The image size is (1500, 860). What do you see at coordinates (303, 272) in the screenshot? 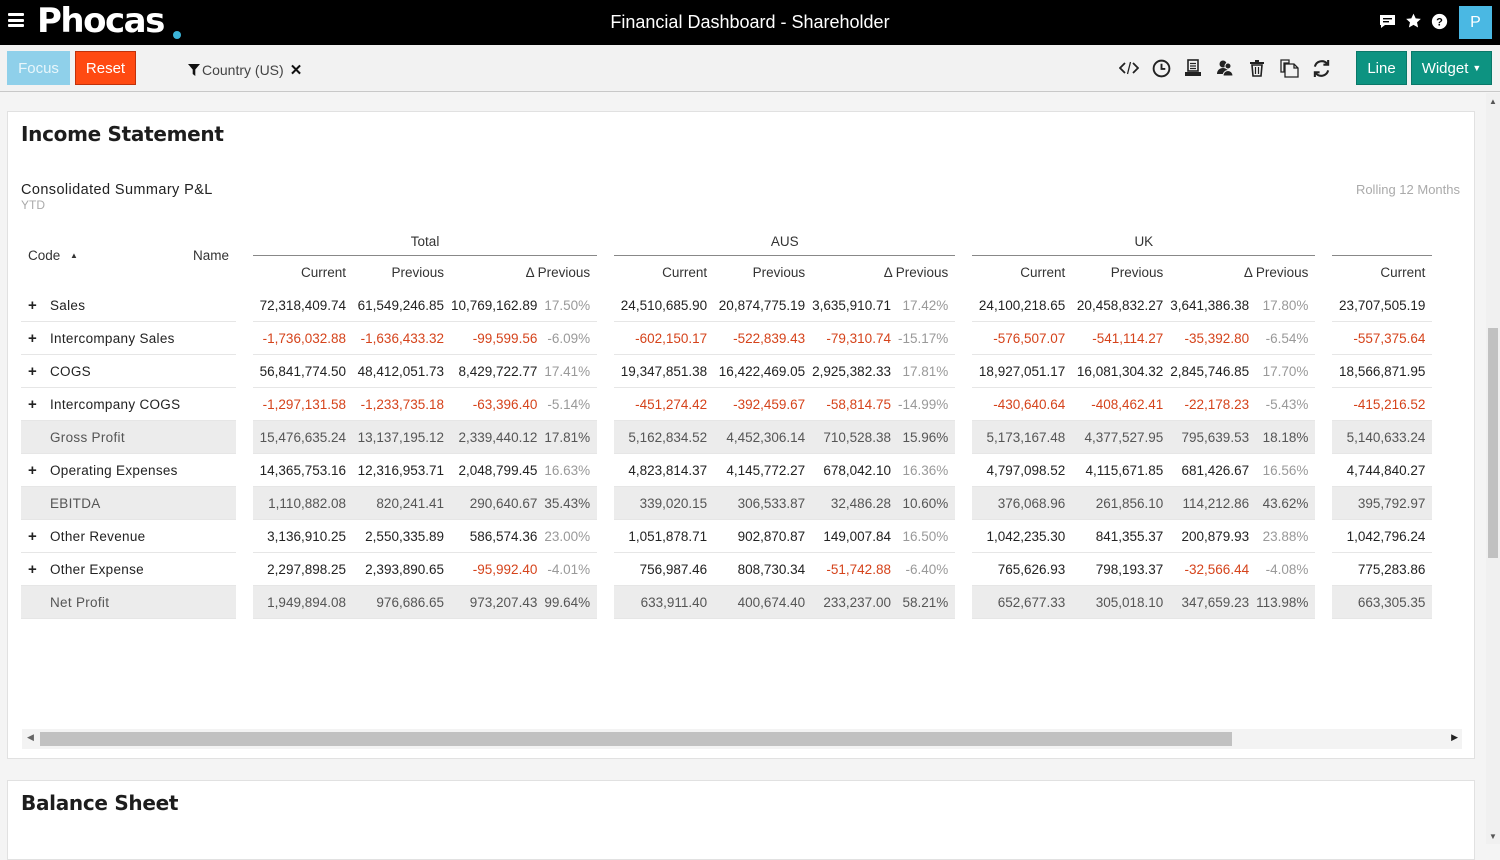
I see `col-total-current: Current` at bounding box center [303, 272].